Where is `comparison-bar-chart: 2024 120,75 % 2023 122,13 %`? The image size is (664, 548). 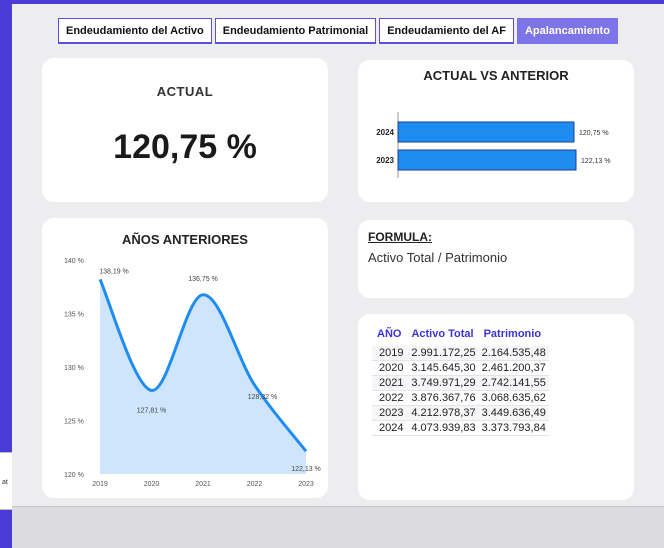
comparison-bar-chart: 2024 120,75 % 2023 122,13 % is located at coordinates (493, 145).